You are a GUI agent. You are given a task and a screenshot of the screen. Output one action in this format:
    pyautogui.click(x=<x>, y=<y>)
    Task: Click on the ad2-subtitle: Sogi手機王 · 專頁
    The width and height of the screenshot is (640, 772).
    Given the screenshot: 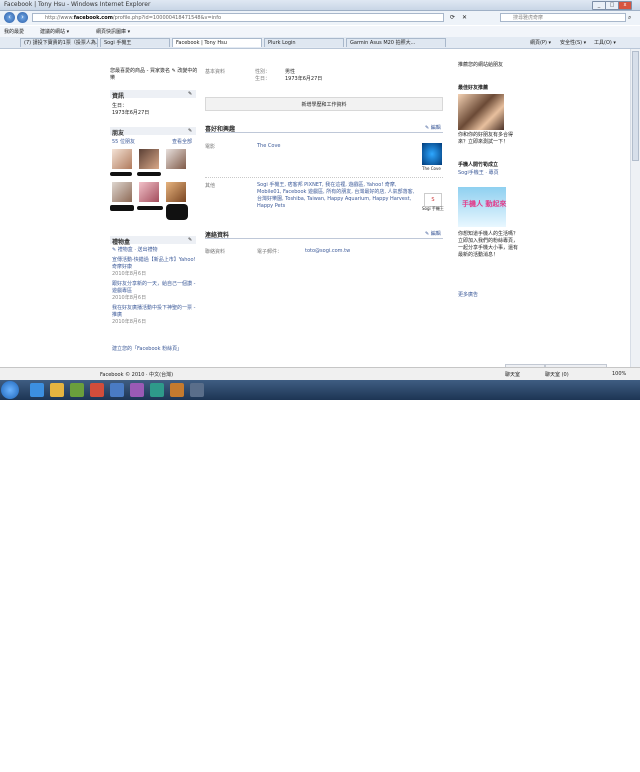 What is the action you would take?
    pyautogui.click(x=478, y=172)
    